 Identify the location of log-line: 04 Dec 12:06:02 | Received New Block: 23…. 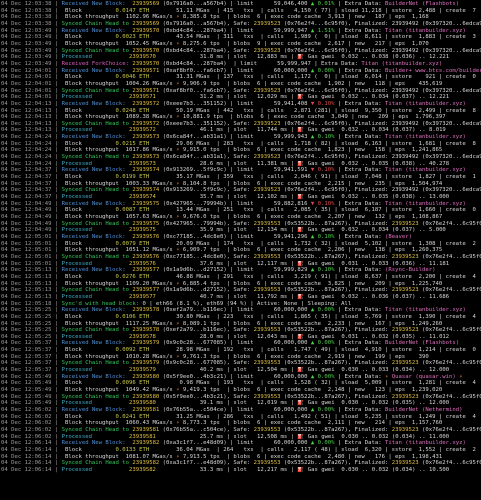
(232, 410).